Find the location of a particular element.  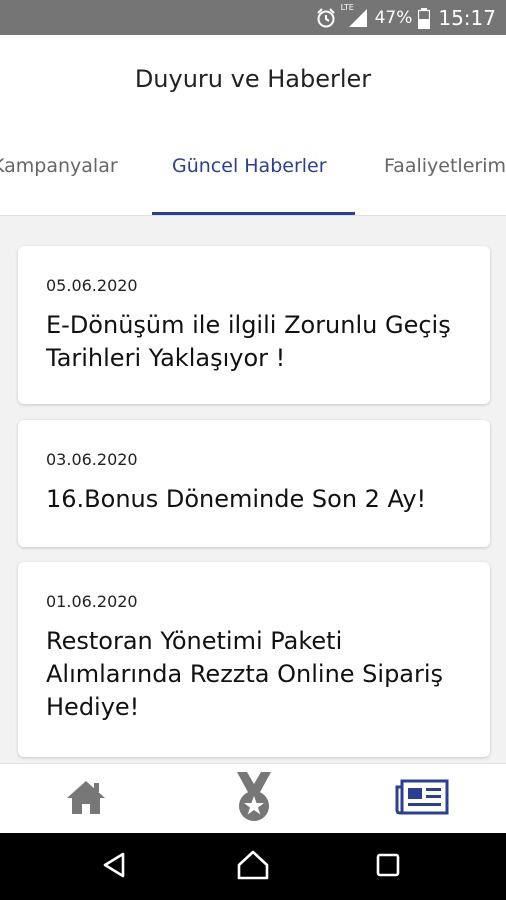

system-navigation-bar is located at coordinates (253, 866).